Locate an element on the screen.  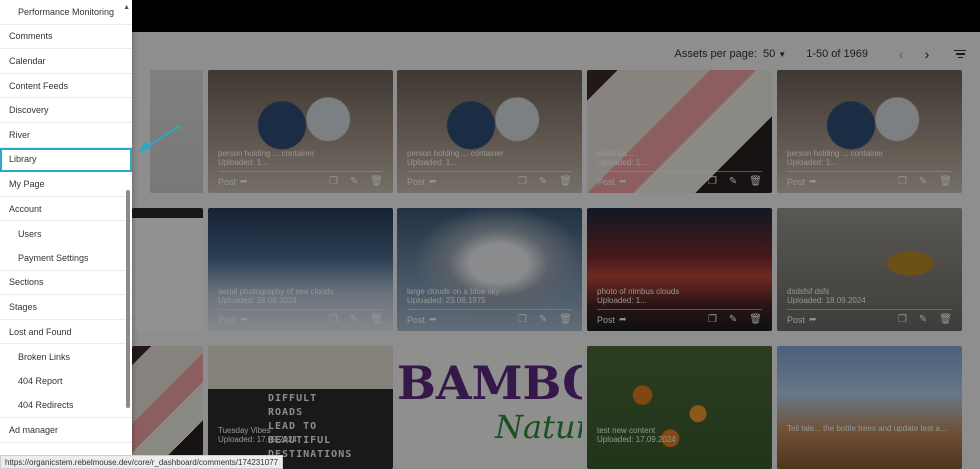
sidebar-item-users: Users is located at coordinates (66, 233).